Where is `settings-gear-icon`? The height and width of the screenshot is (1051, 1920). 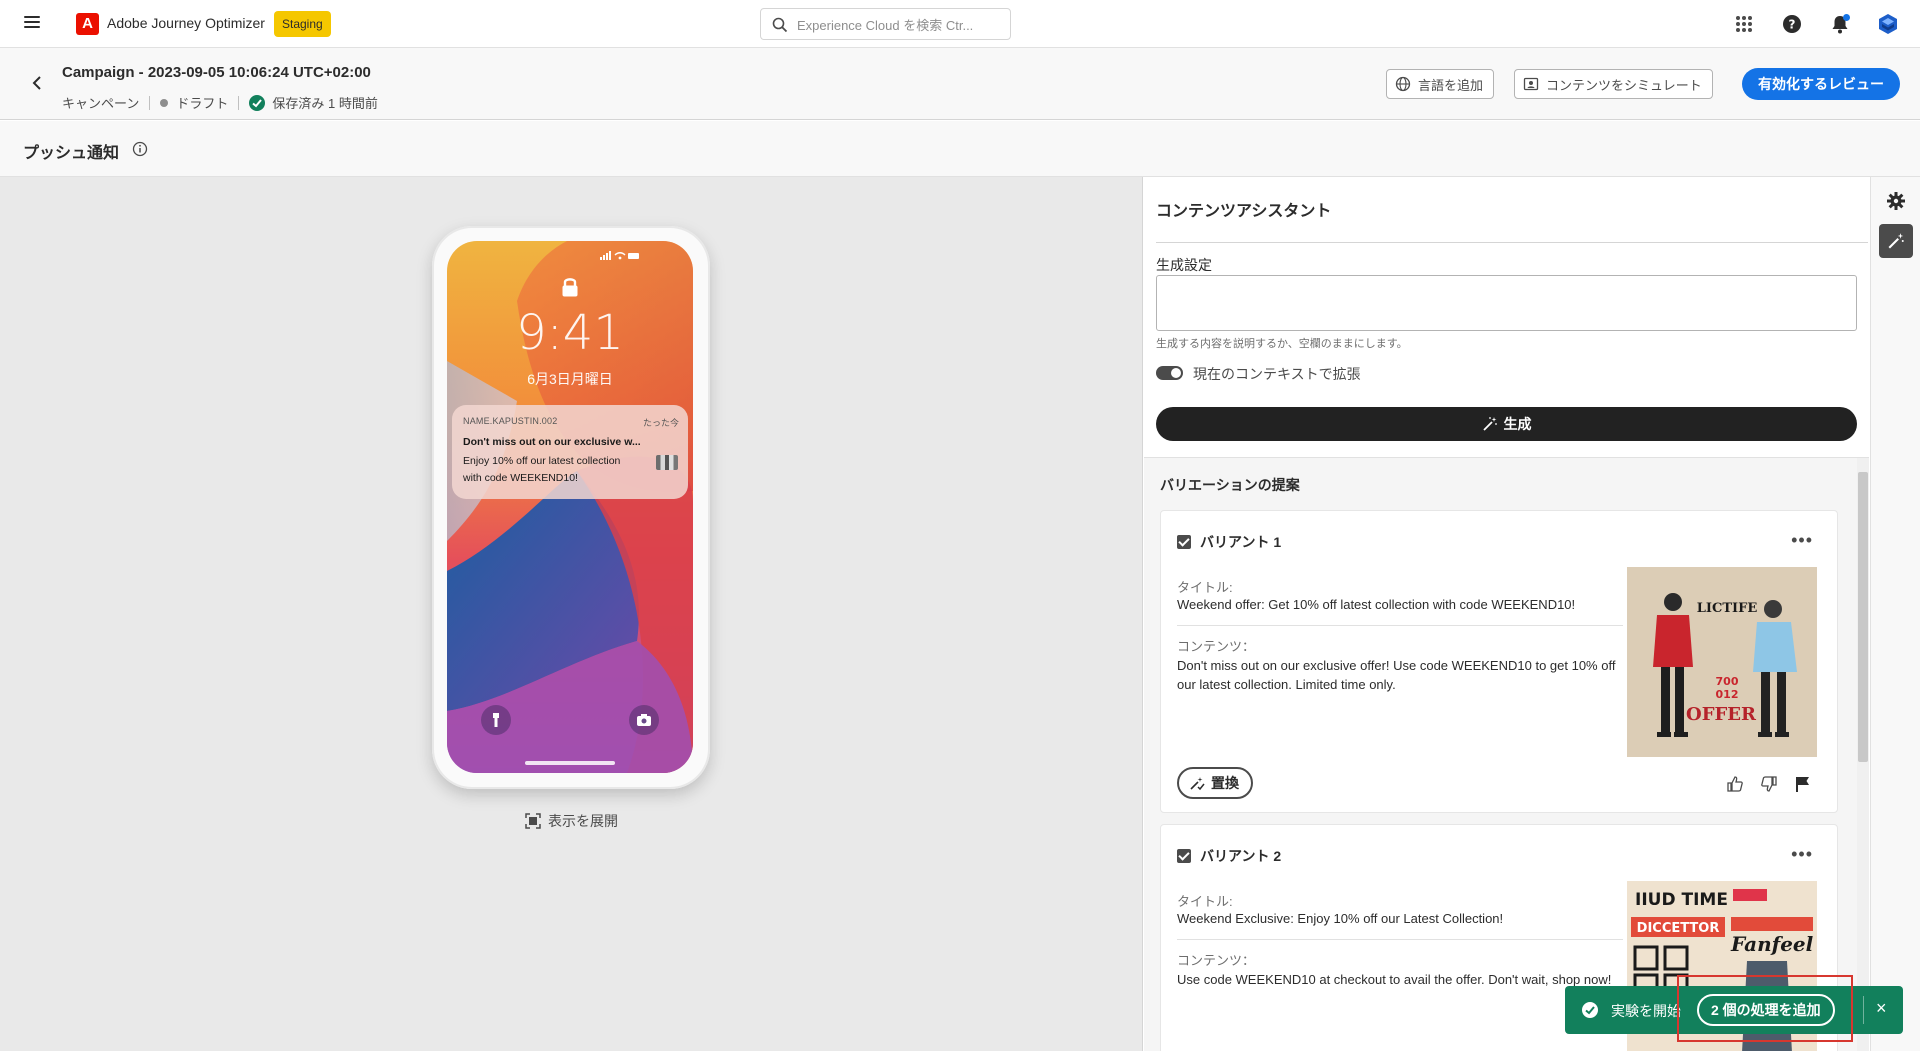 settings-gear-icon is located at coordinates (1896, 201).